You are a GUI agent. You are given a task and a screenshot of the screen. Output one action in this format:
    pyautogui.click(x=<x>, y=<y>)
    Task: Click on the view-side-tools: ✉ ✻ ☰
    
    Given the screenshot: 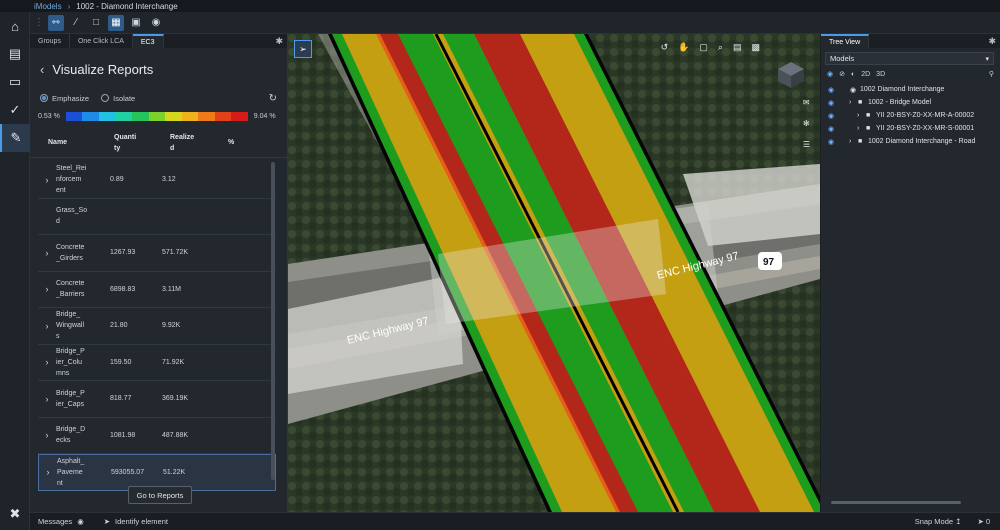 What is the action you would take?
    pyautogui.click(x=806, y=123)
    